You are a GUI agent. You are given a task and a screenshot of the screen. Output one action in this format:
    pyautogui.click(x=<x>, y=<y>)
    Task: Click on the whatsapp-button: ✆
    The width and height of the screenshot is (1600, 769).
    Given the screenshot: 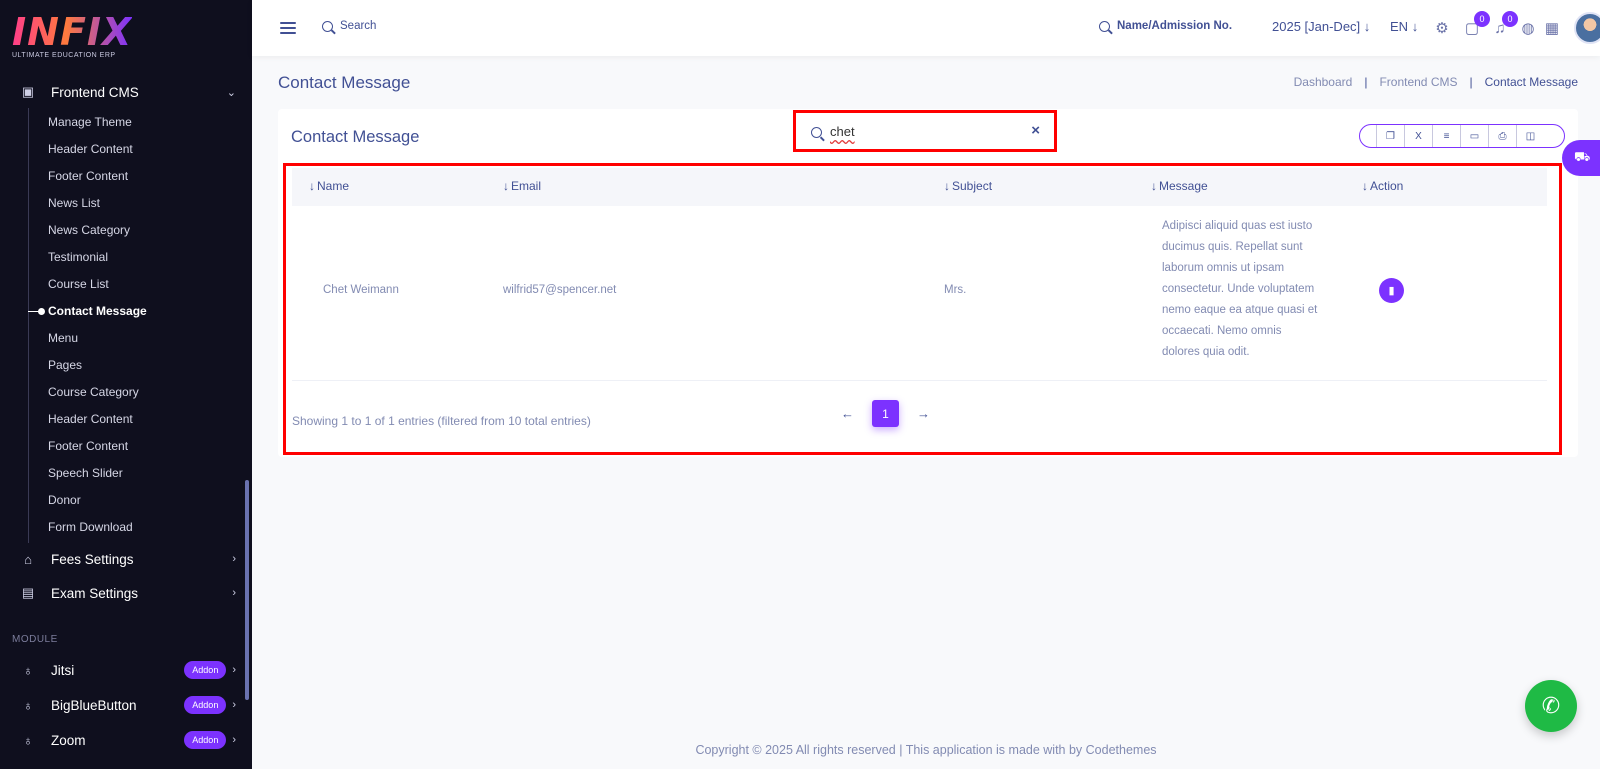 What is the action you would take?
    pyautogui.click(x=1551, y=706)
    